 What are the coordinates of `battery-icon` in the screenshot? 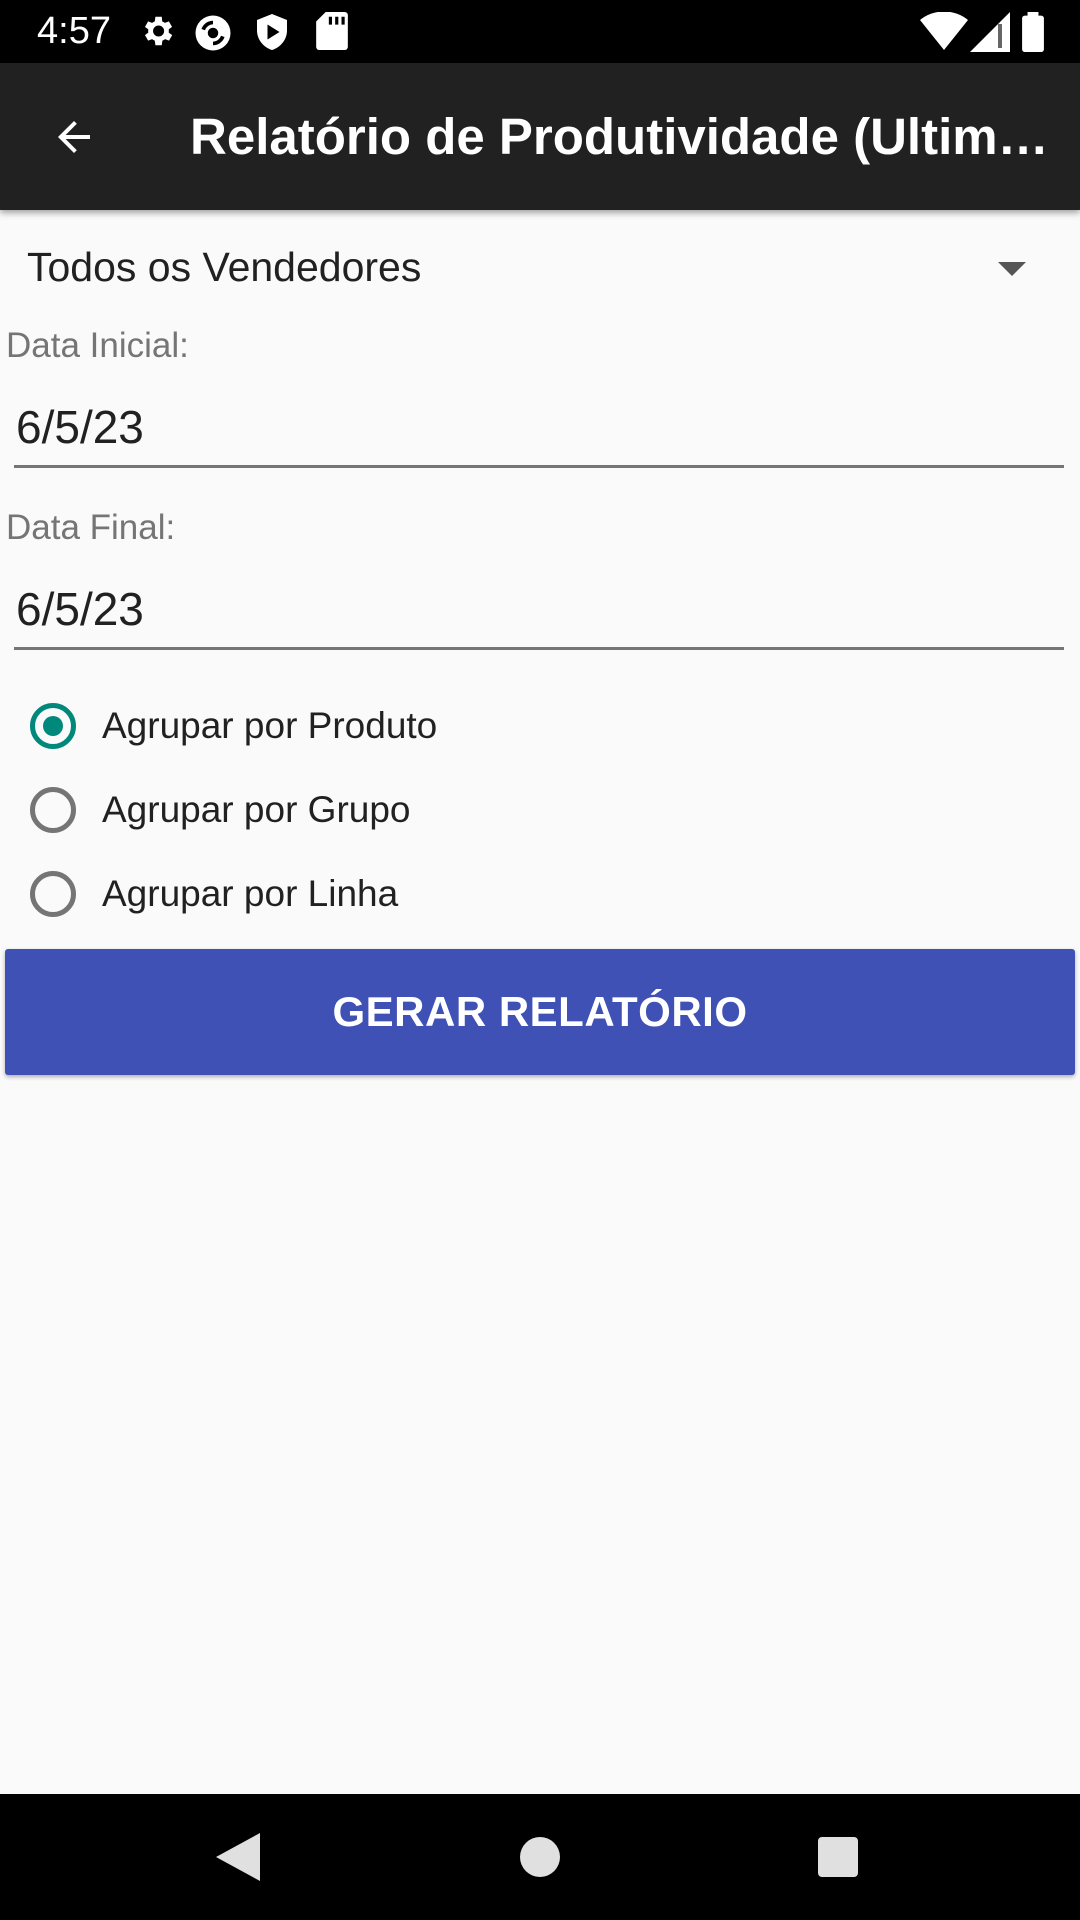 It's located at (1033, 32).